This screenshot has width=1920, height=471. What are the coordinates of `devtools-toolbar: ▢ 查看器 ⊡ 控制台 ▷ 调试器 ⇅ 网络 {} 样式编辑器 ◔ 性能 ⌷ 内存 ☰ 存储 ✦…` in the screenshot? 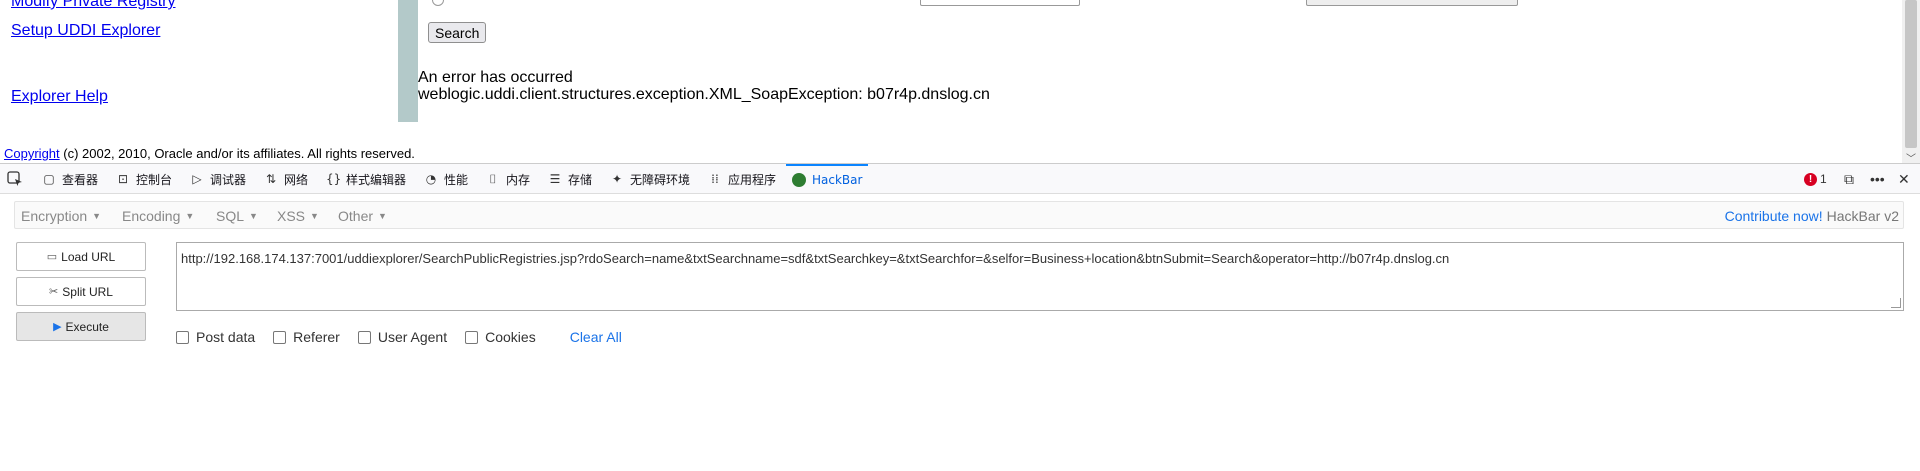 It's located at (960, 179).